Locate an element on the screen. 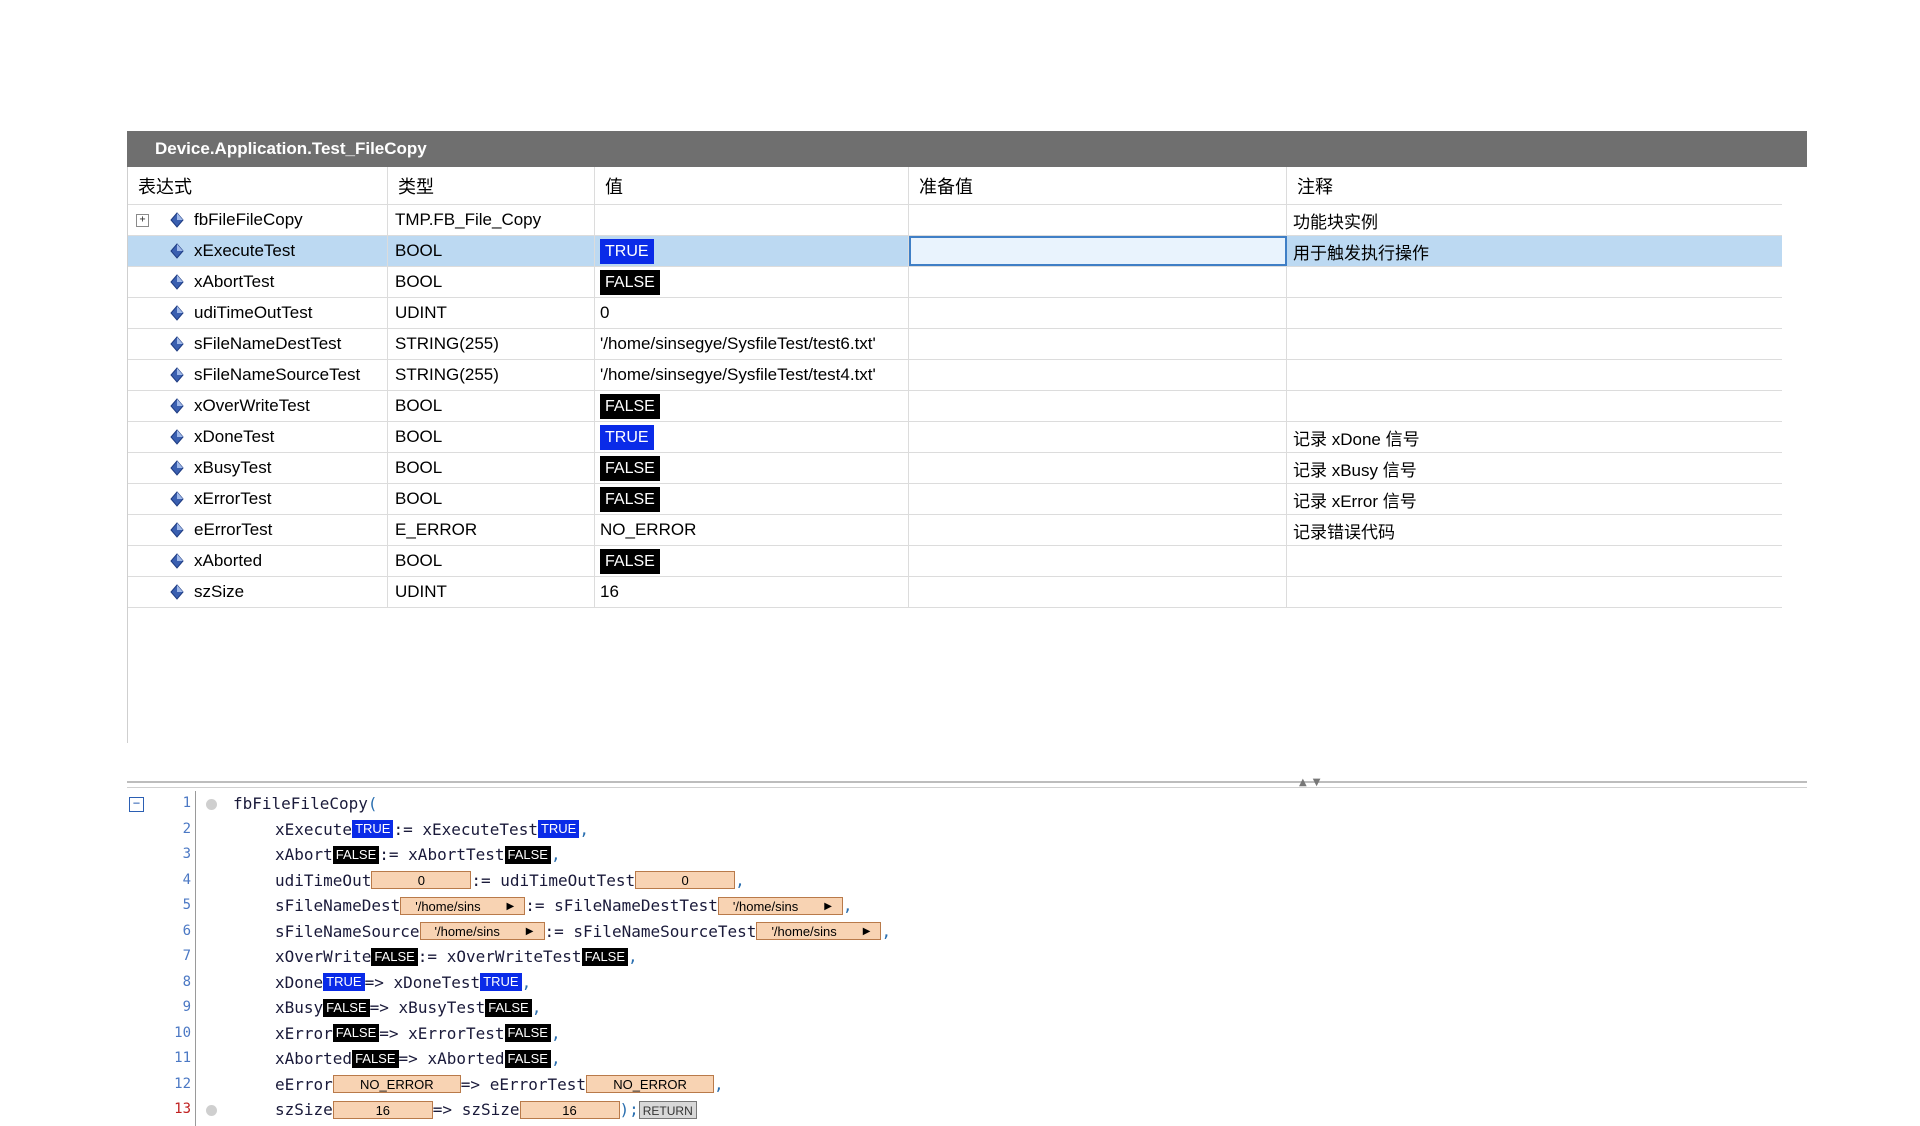 This screenshot has height=1126, width=1920. cell-expression: xExecuteTest is located at coordinates (258, 251).